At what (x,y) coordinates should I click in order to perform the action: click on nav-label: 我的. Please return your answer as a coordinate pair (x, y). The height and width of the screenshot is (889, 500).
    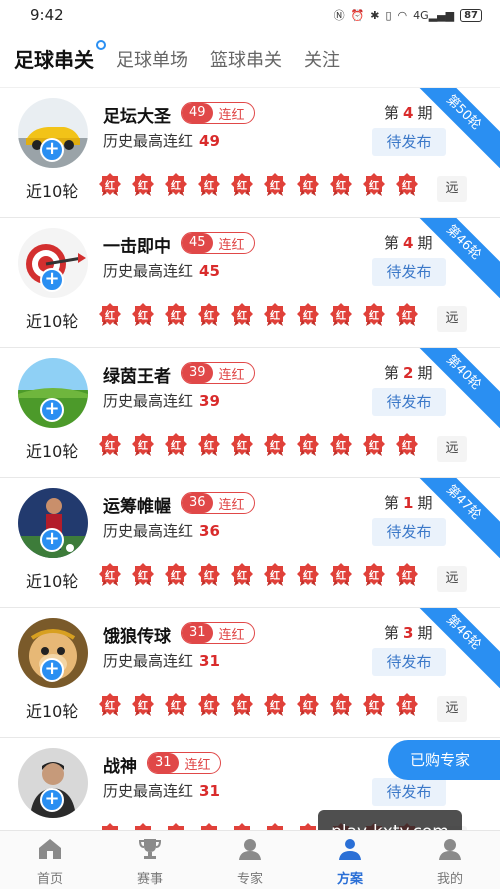
    Looking at the image, I should click on (449, 879).